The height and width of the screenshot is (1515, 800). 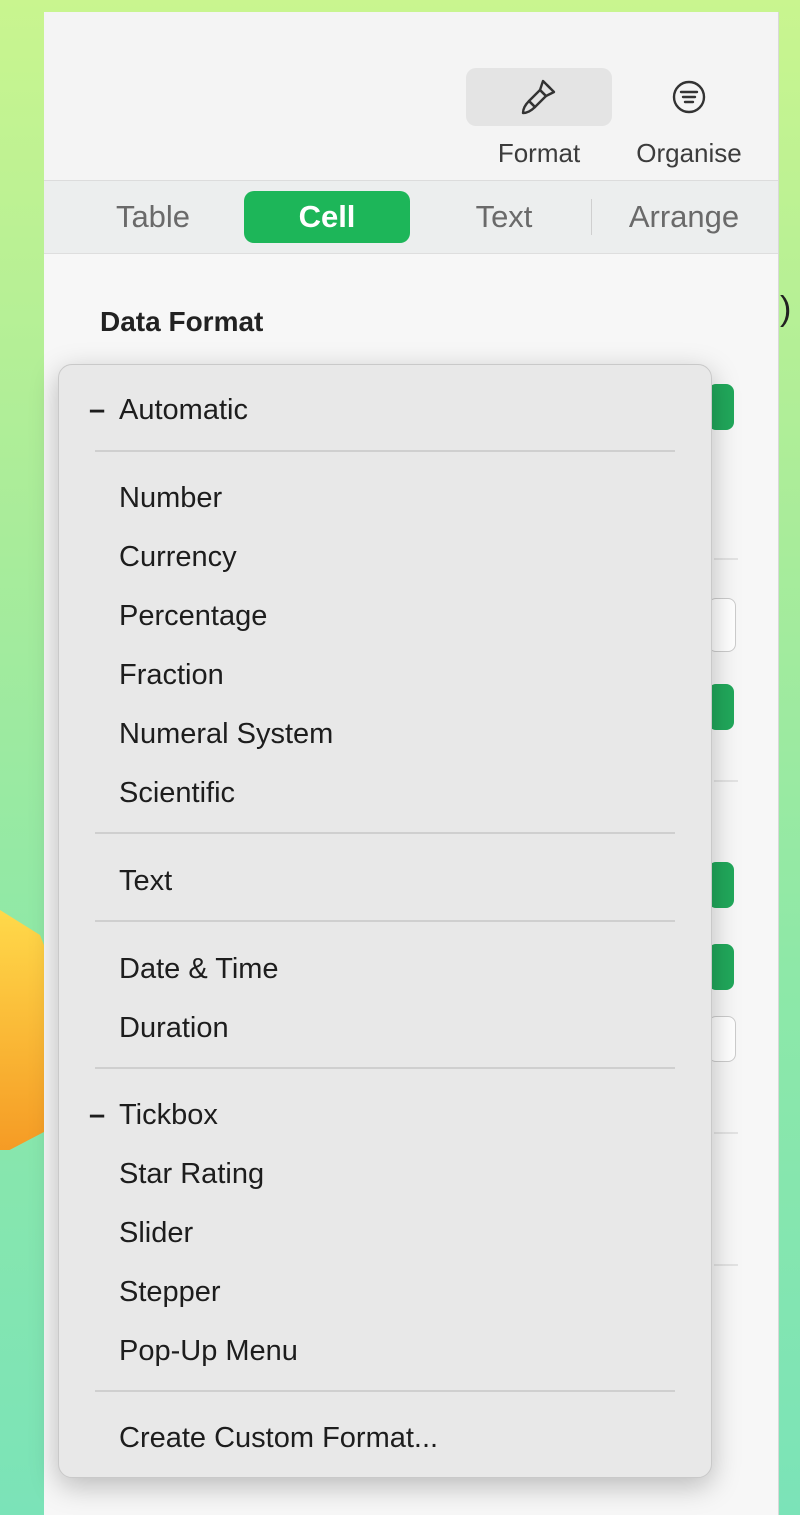 What do you see at coordinates (182, 321) in the screenshot?
I see `data-format-heading: Data Format` at bounding box center [182, 321].